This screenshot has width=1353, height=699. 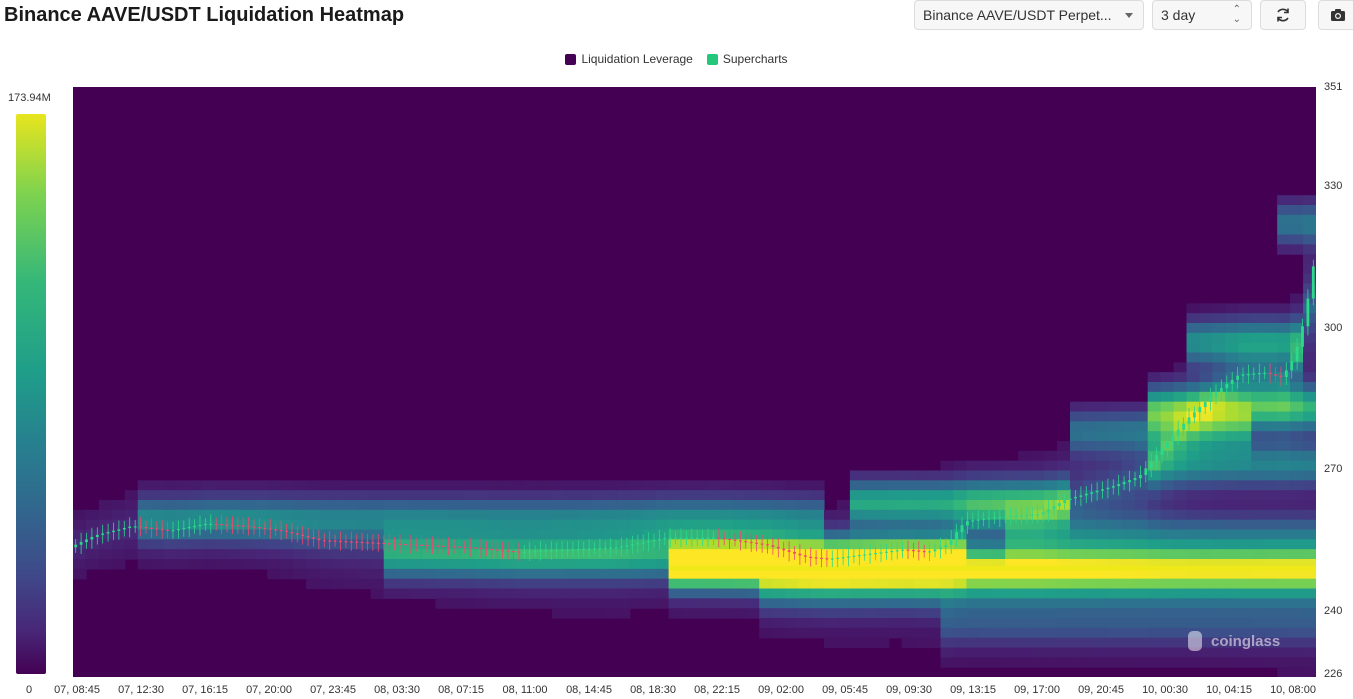 What do you see at coordinates (629, 59) in the screenshot?
I see `legend-item-liquidation-leverage: Liquidation Leverage` at bounding box center [629, 59].